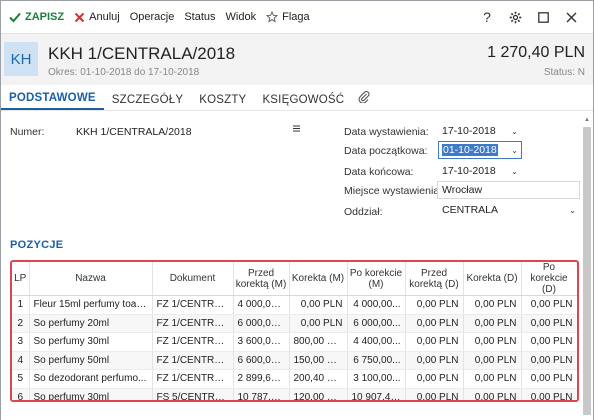 This screenshot has height=420, width=594. I want to click on table-cell: Fleur 15ml perfumy toalet., so click(91, 305).